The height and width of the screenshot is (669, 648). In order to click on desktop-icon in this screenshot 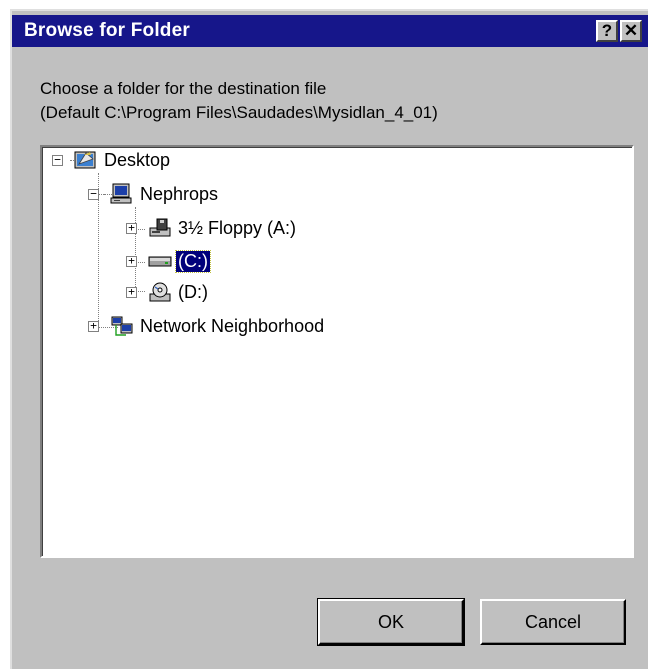, I will do `click(85, 160)`.